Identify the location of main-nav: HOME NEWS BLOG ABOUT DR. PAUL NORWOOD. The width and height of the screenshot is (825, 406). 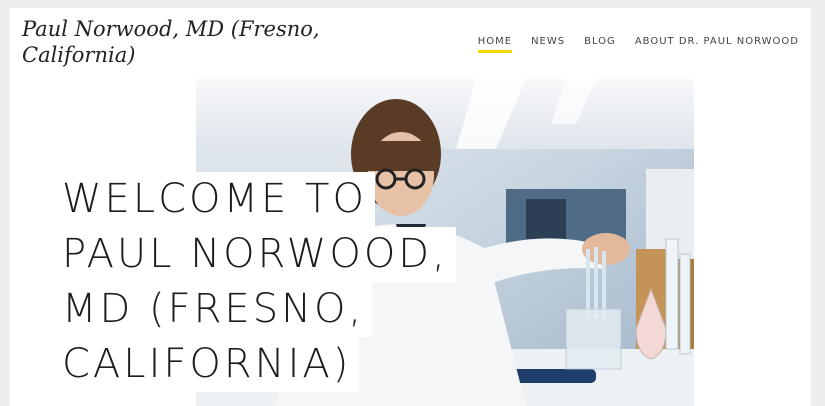
(638, 44).